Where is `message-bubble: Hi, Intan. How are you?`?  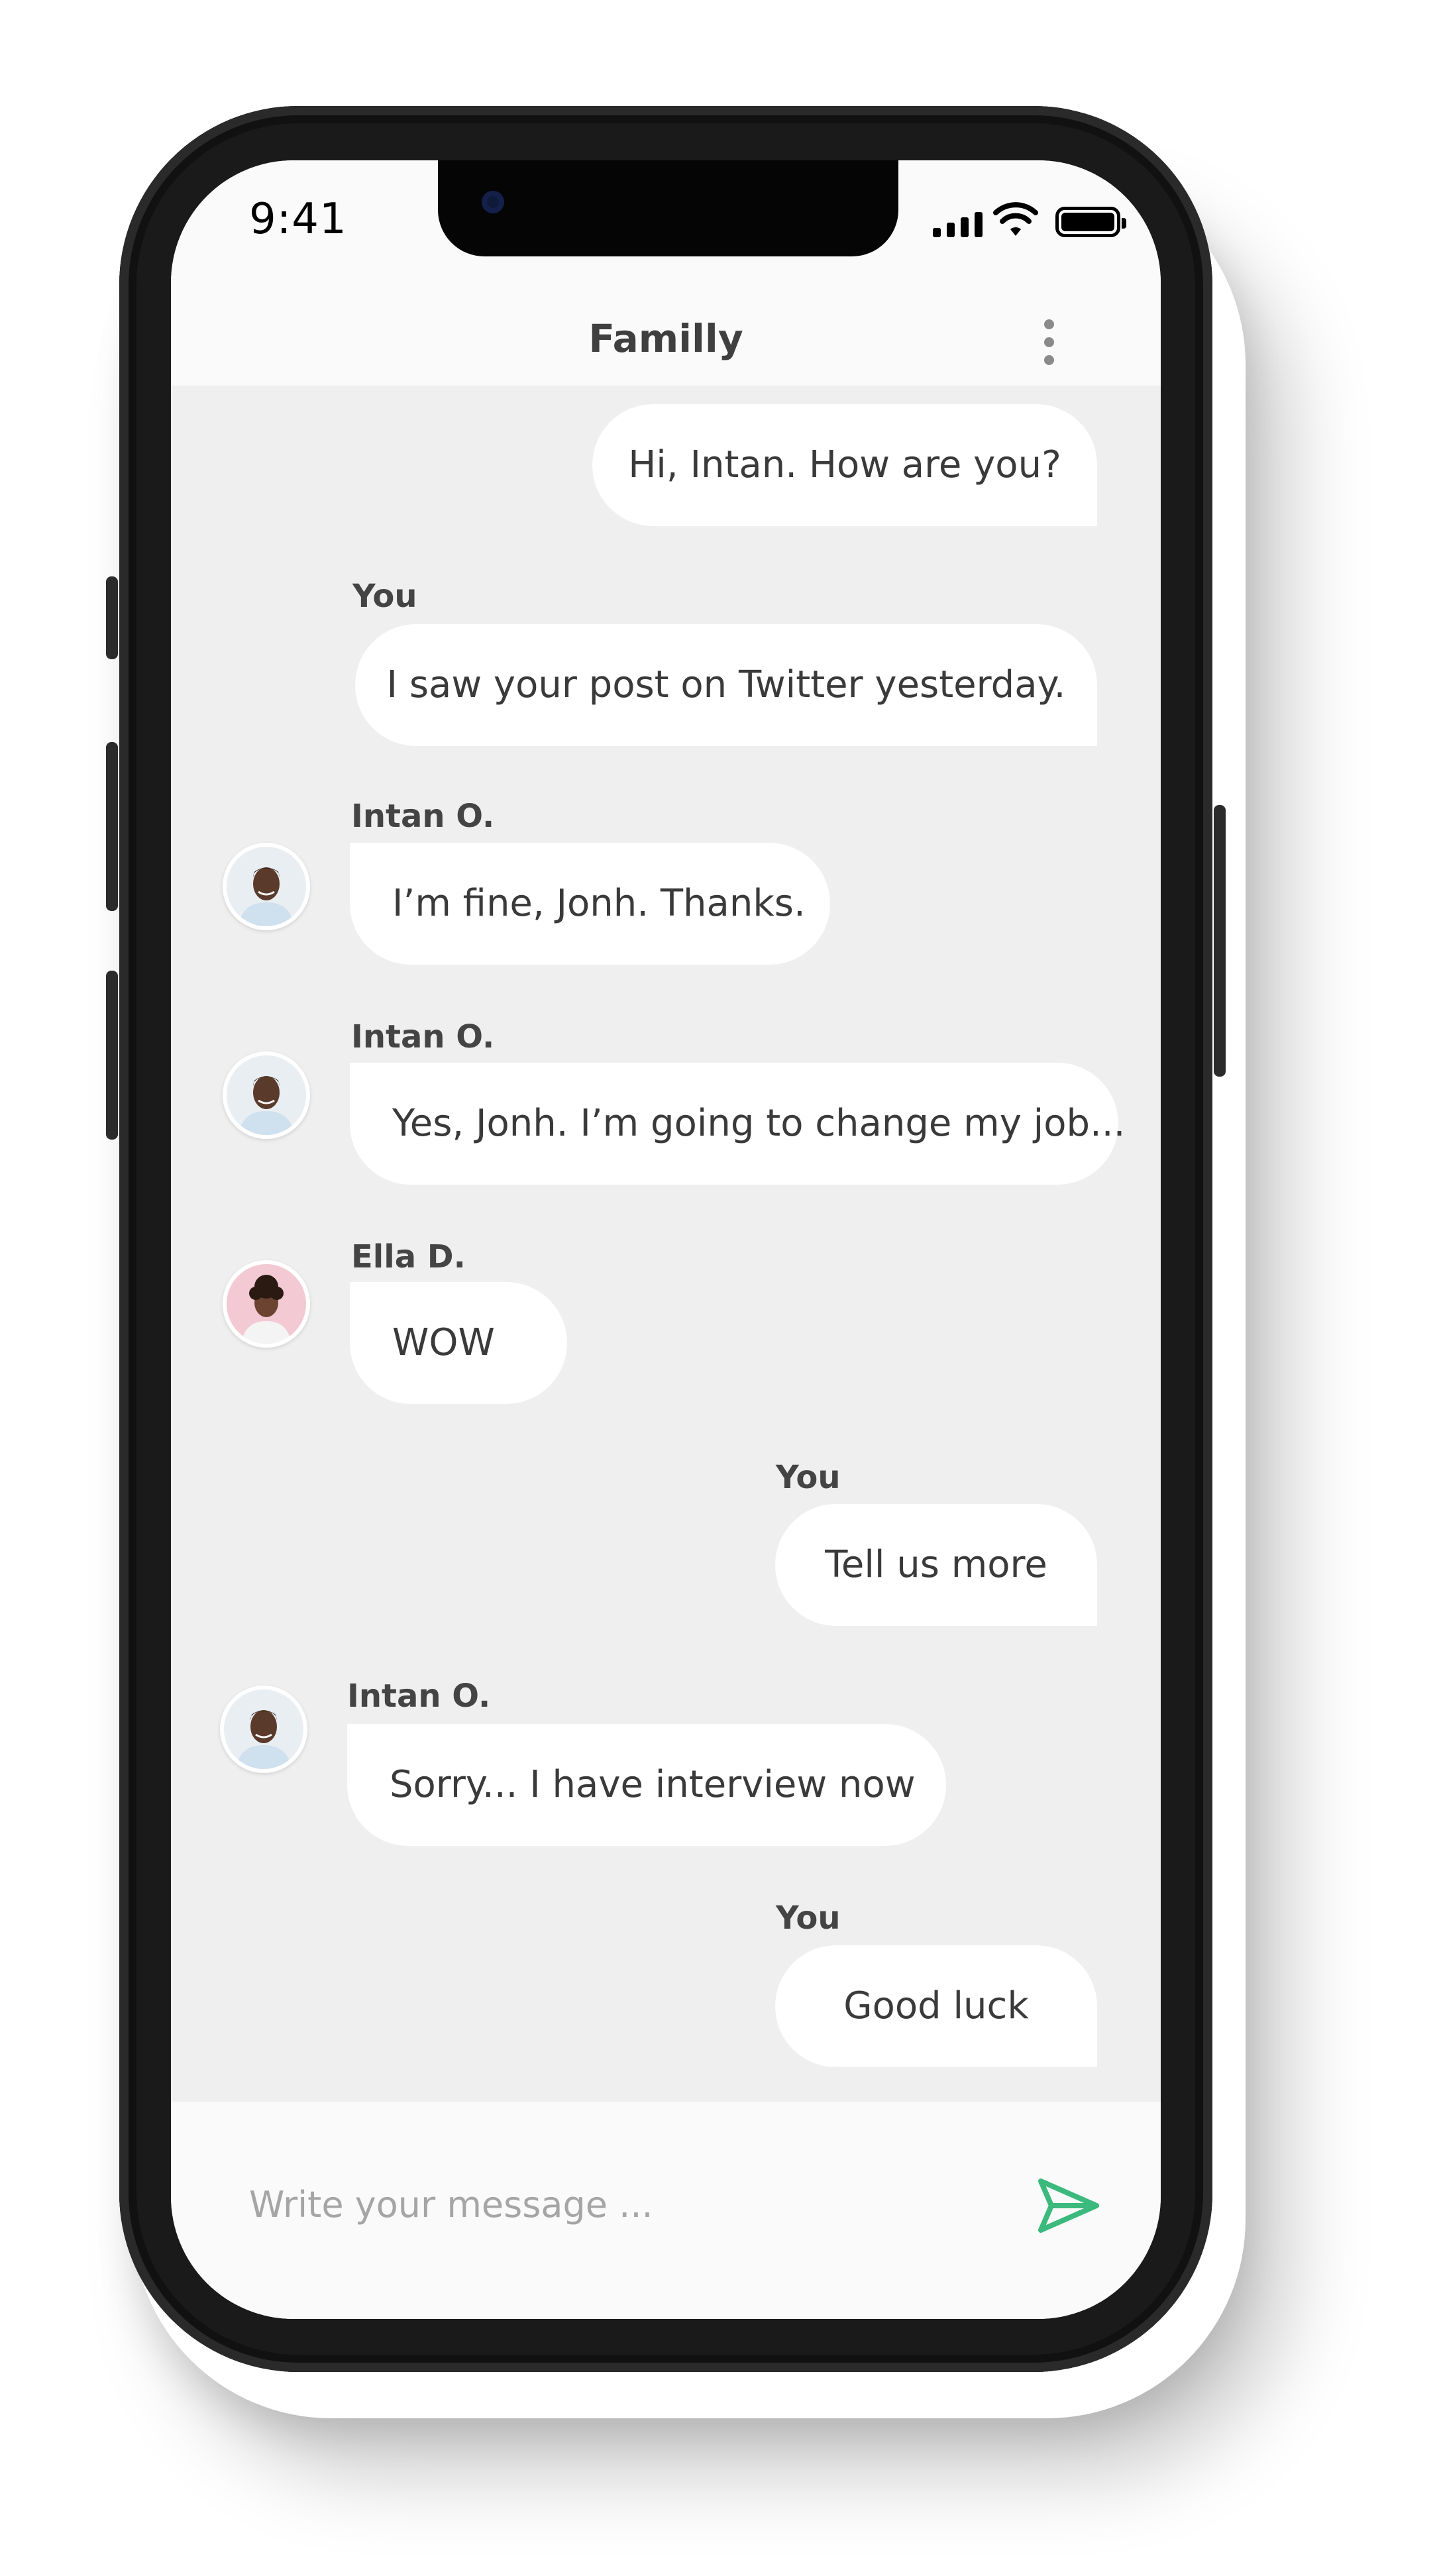
message-bubble: Hi, Intan. How are you? is located at coordinates (844, 465).